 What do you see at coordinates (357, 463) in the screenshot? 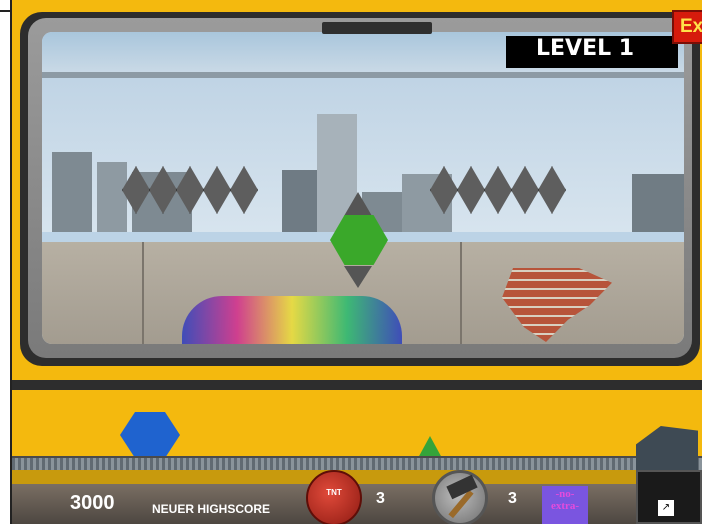
I see `paddle-rail` at bounding box center [357, 463].